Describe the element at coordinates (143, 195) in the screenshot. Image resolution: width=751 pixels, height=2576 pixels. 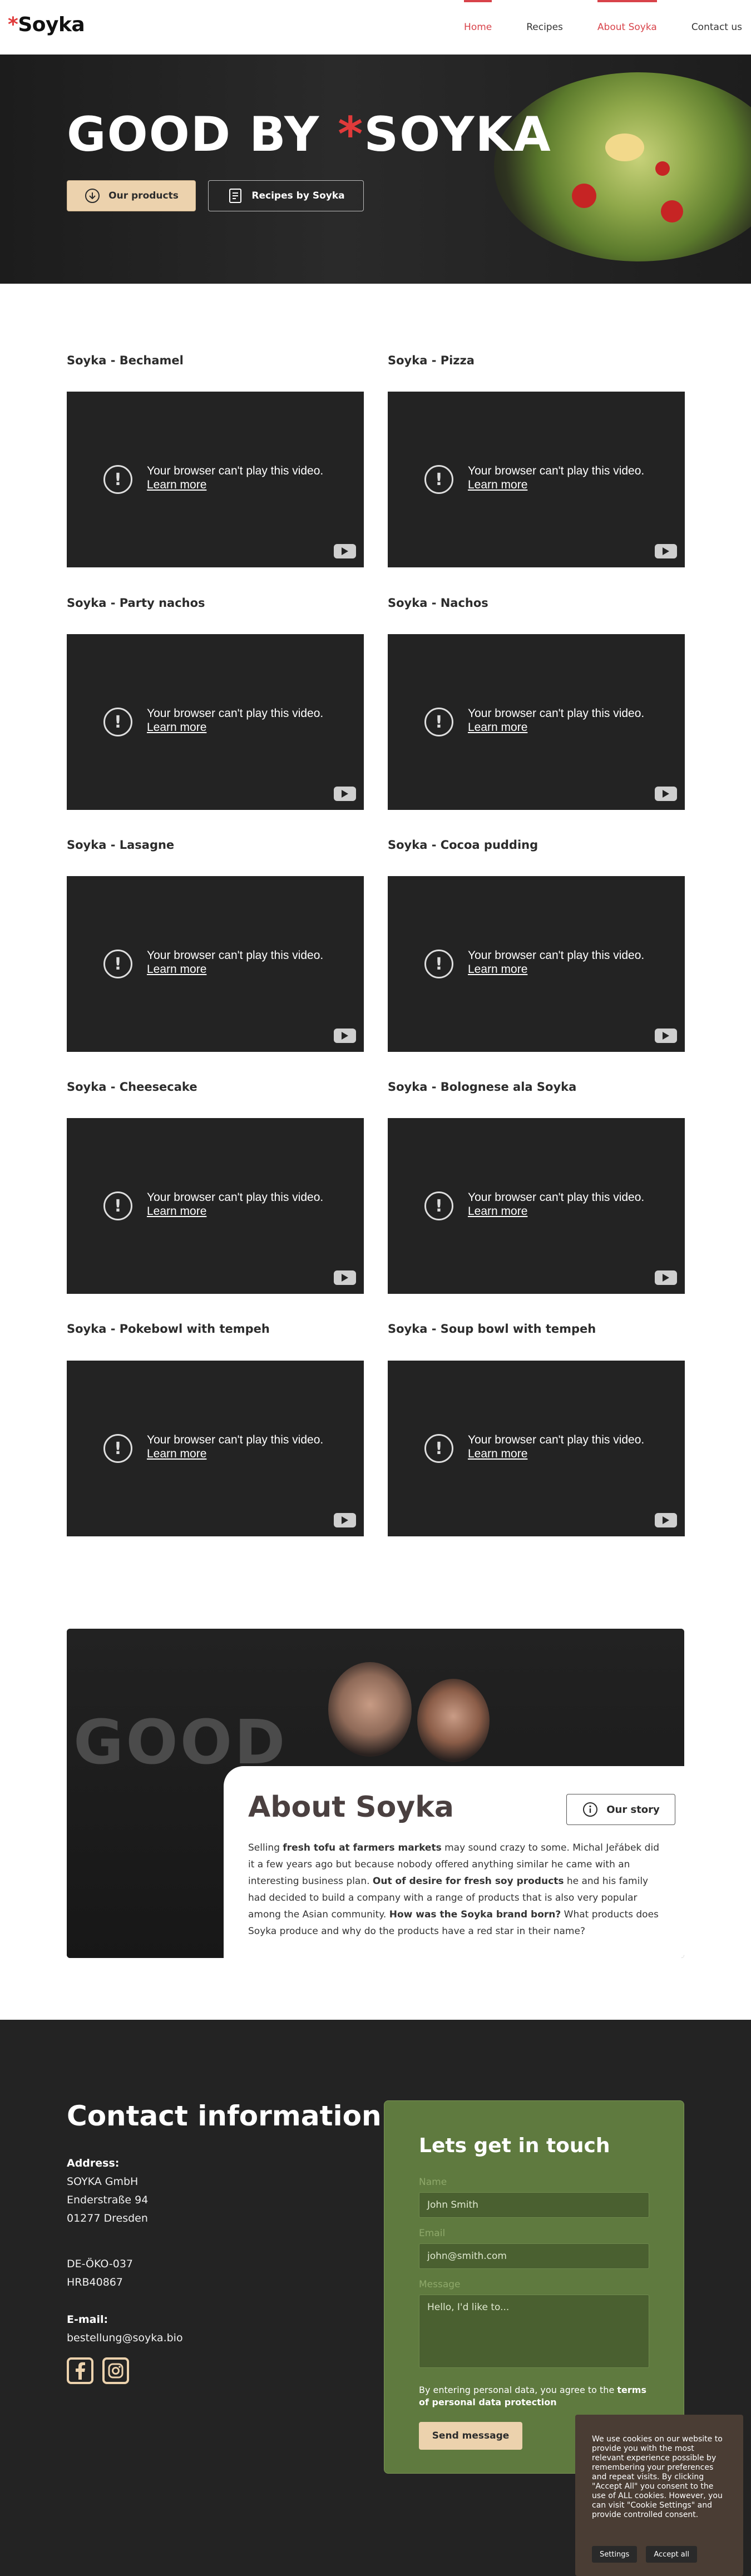
I see `our-products-label: Our products` at that location.